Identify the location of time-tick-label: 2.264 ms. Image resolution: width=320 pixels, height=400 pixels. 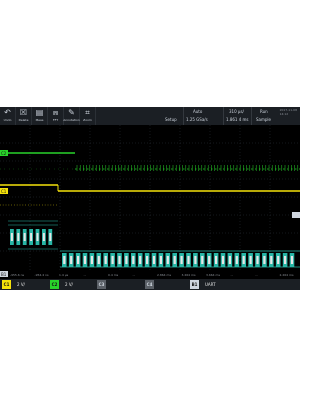
(287, 275).